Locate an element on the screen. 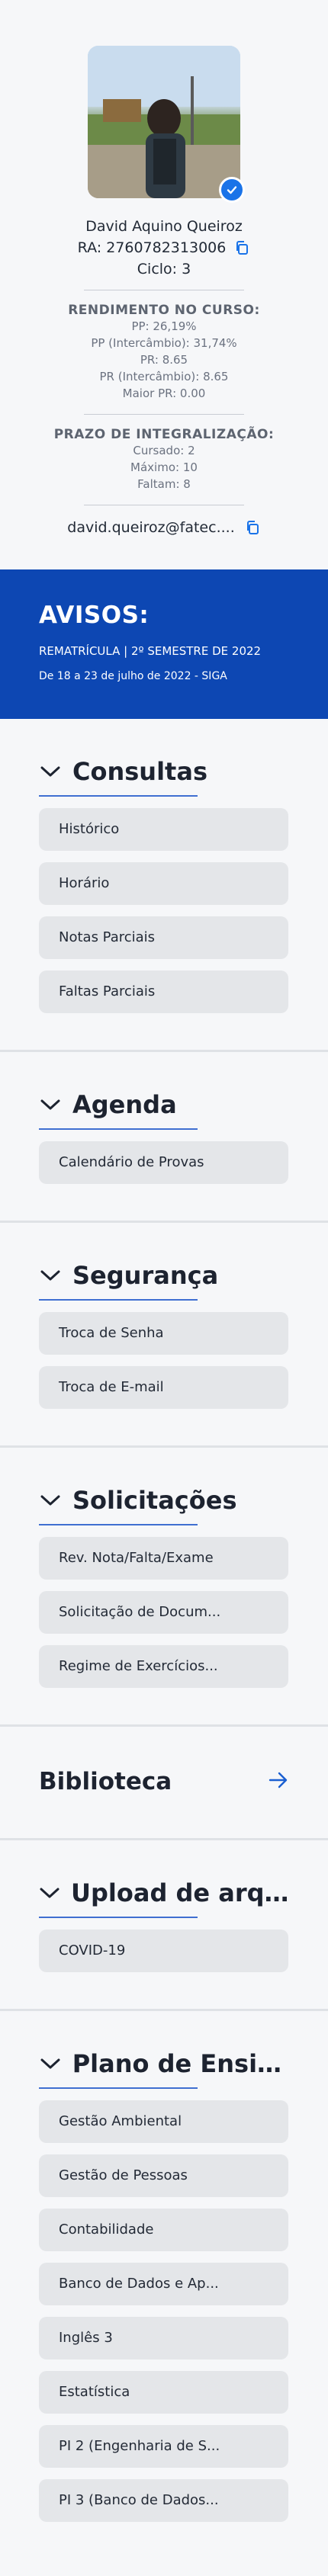  avatar-wrapper is located at coordinates (166, 124).